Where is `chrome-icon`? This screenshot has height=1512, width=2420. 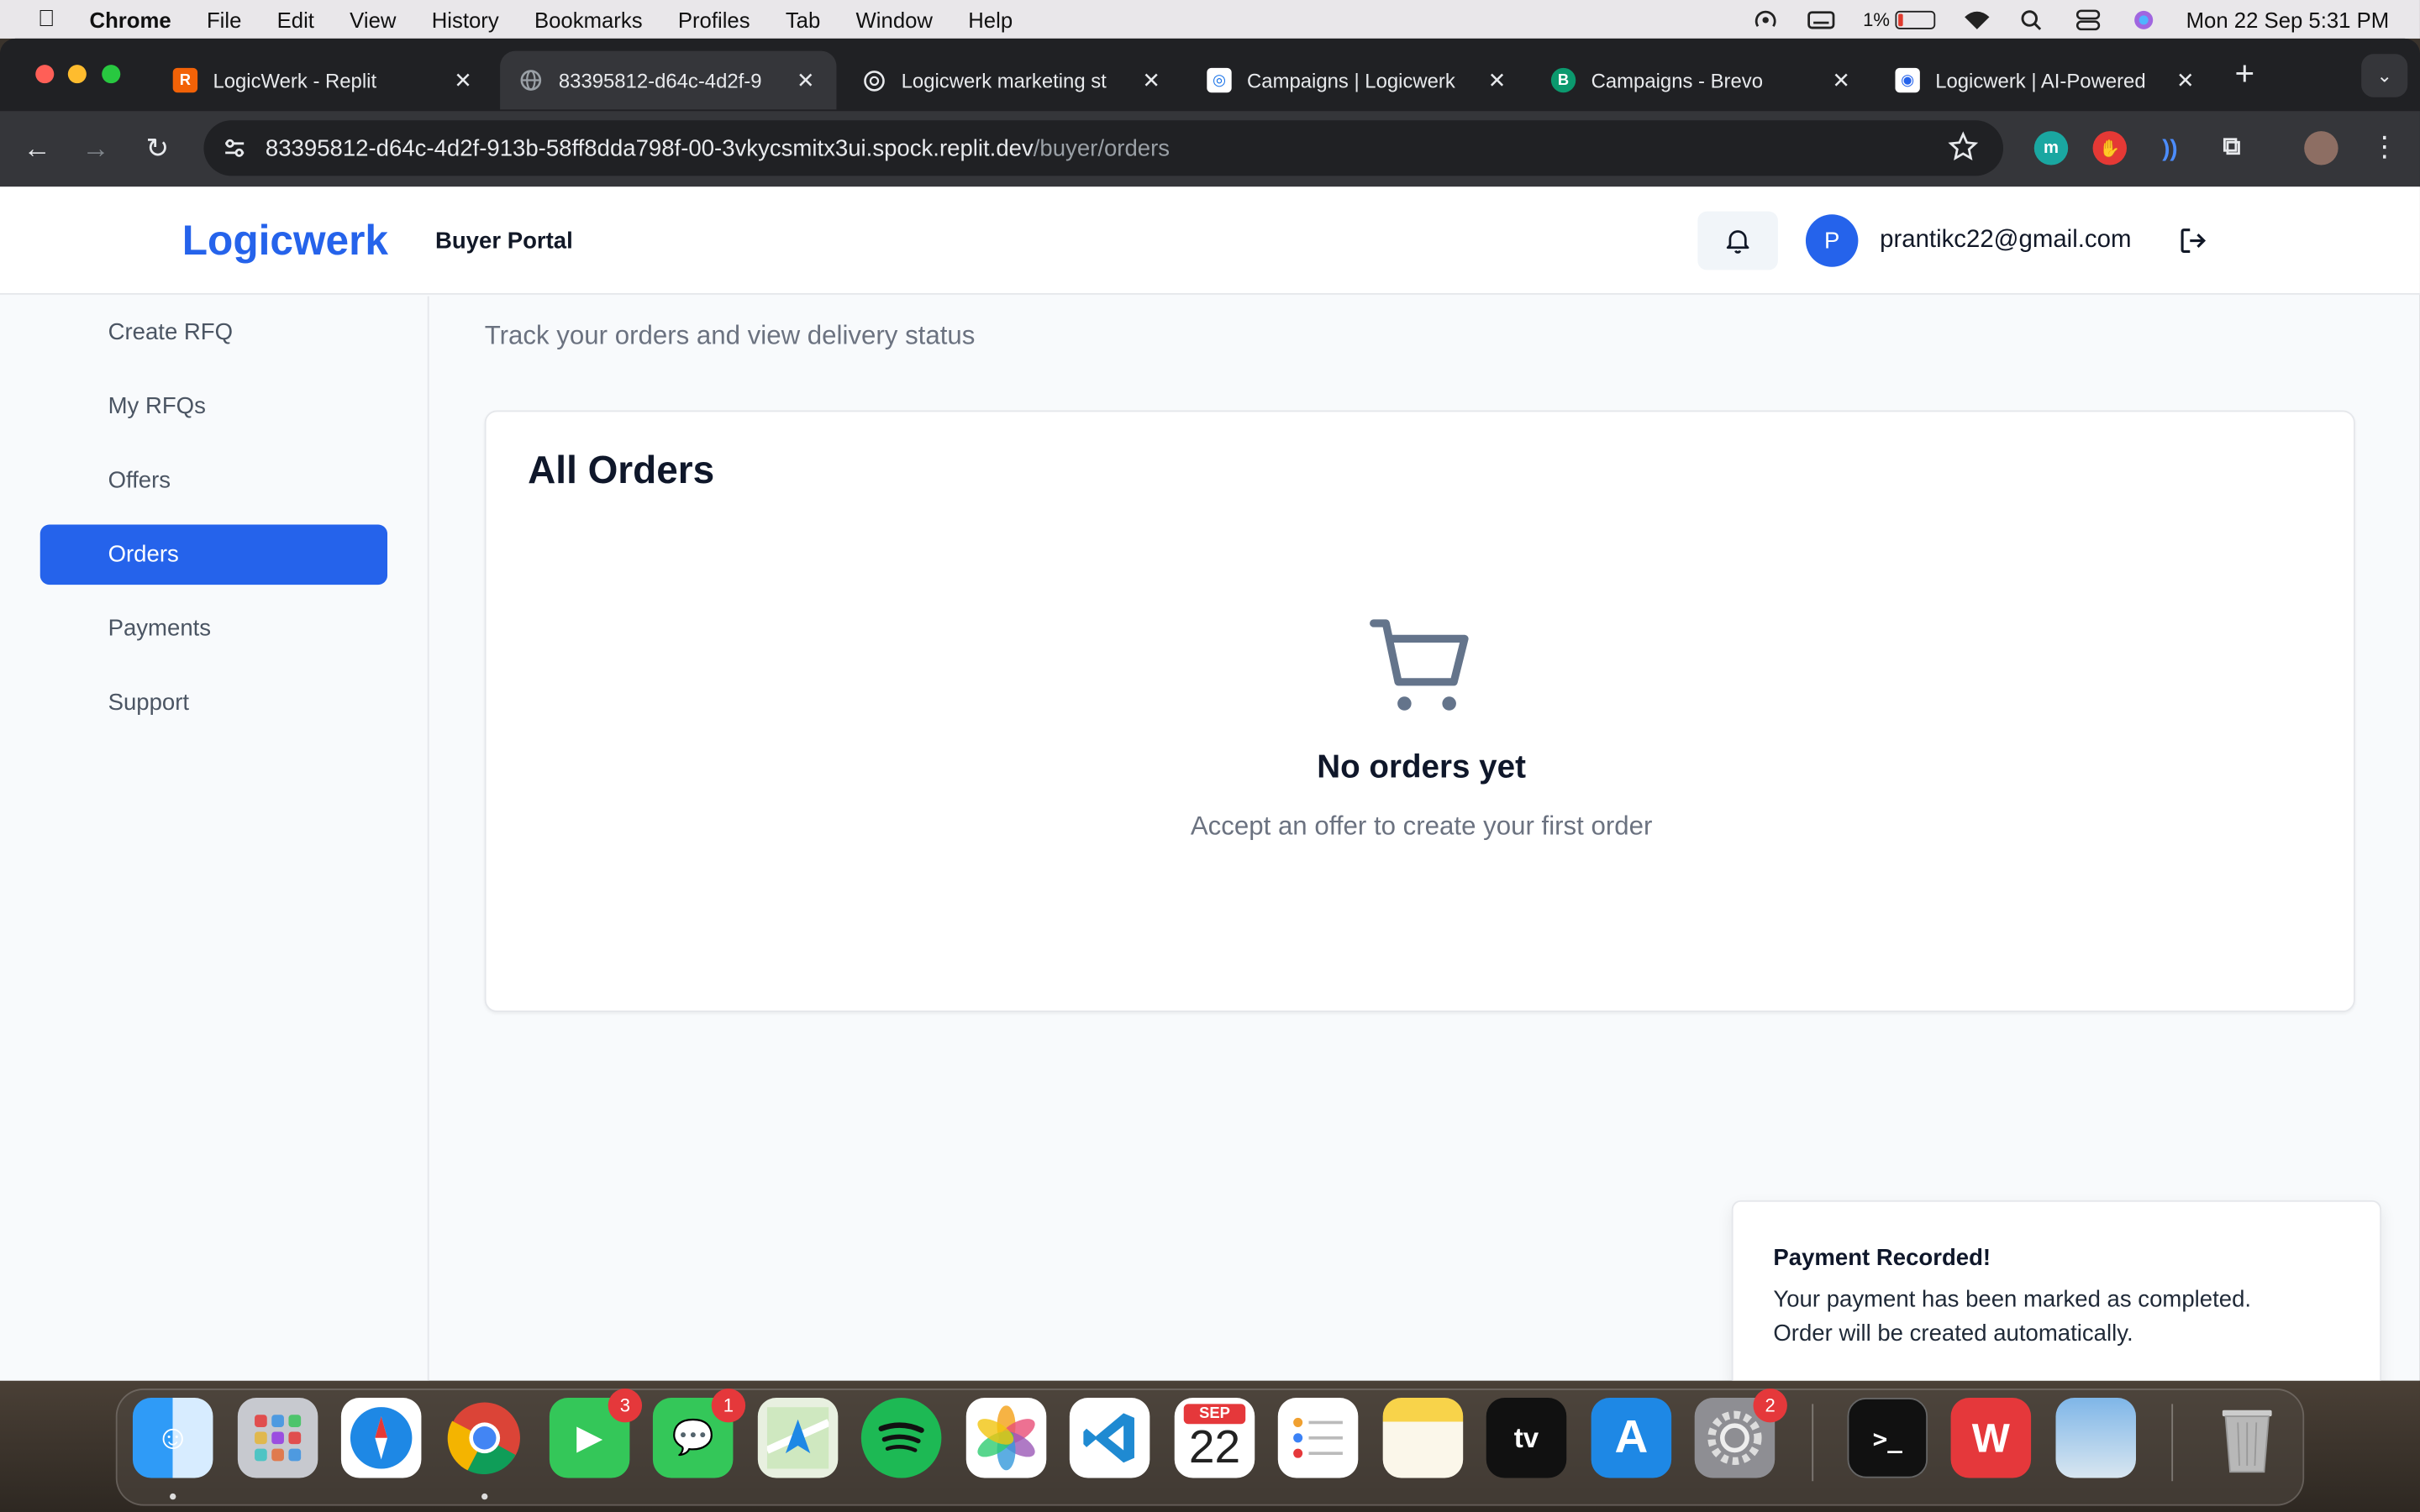 chrome-icon is located at coordinates (485, 1438).